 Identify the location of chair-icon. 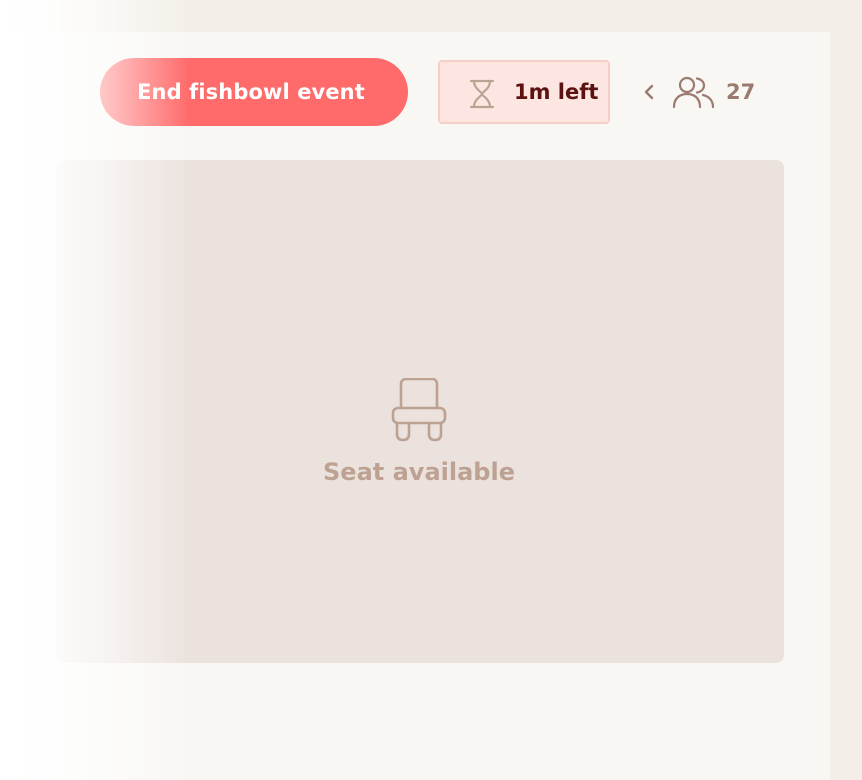
(419, 410).